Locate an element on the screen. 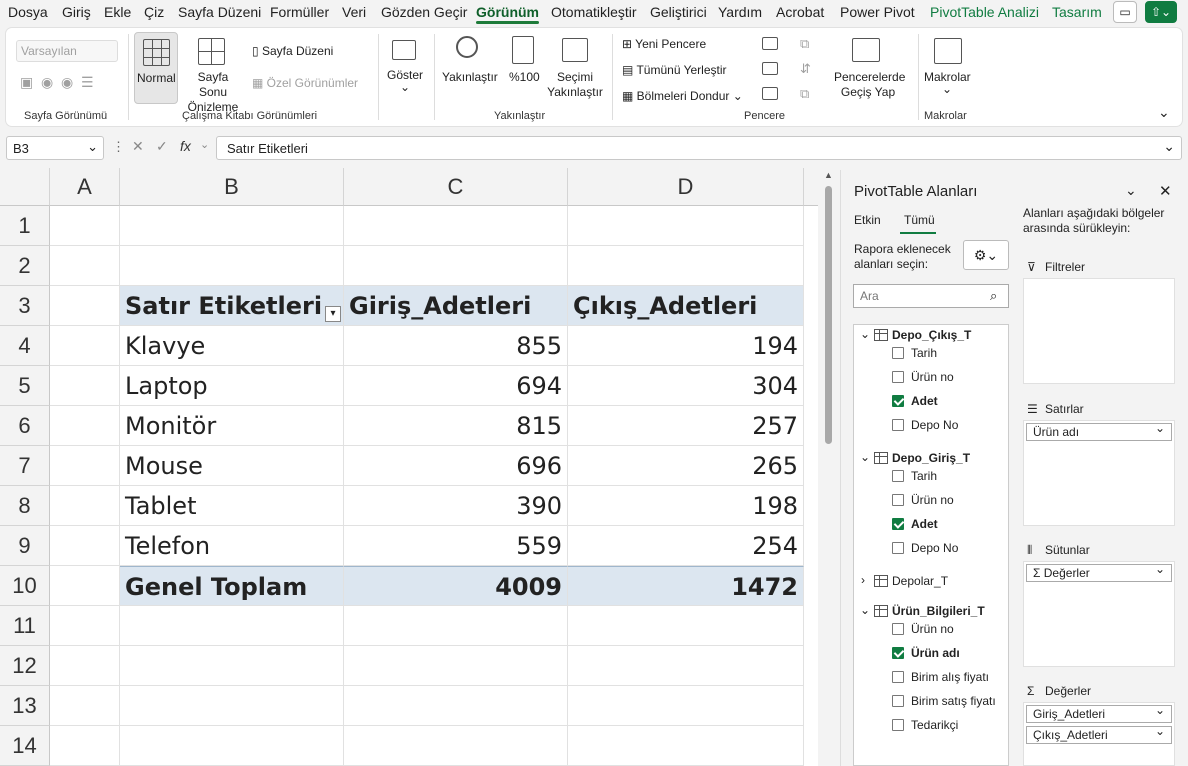  ribbon-collapse-icon: ⌄ is located at coordinates (1164, 112).